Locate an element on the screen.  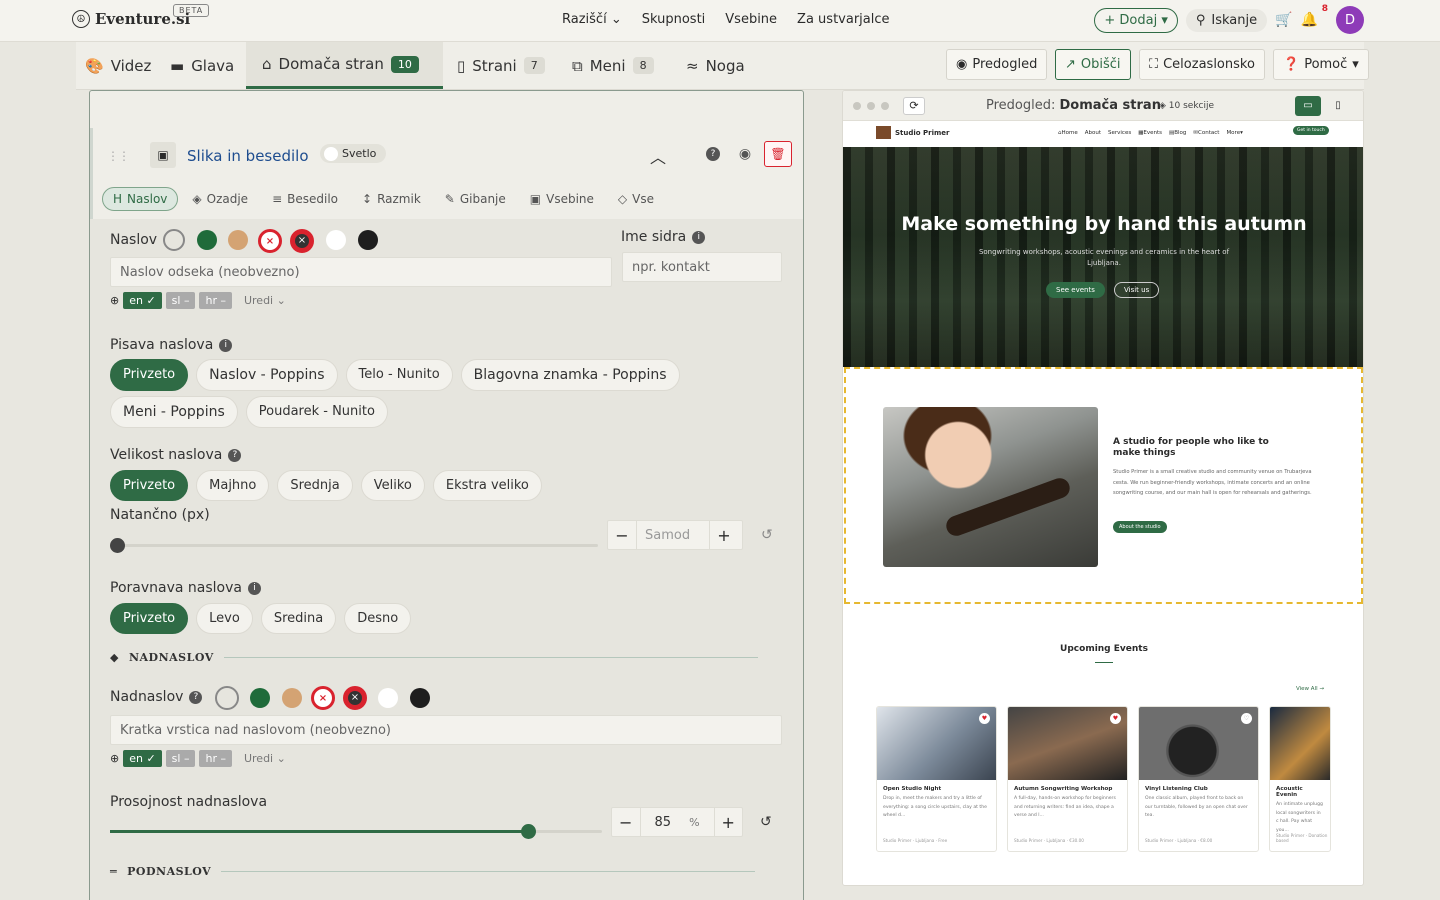
size-option: Majhno is located at coordinates (233, 485).